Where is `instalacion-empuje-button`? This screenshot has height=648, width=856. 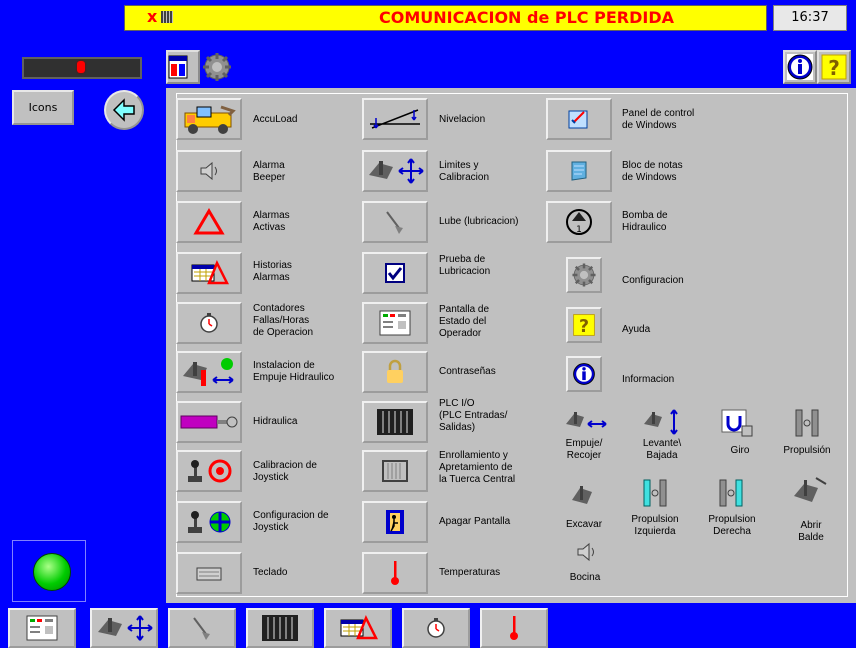 instalacion-empuje-button is located at coordinates (209, 372).